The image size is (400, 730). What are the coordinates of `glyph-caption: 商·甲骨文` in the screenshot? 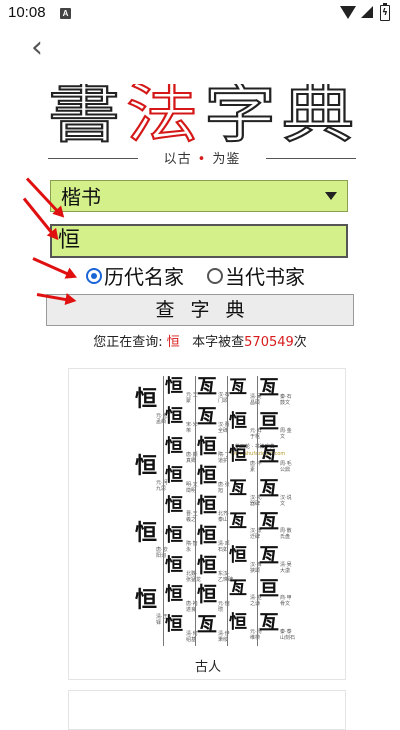 It's located at (286, 601).